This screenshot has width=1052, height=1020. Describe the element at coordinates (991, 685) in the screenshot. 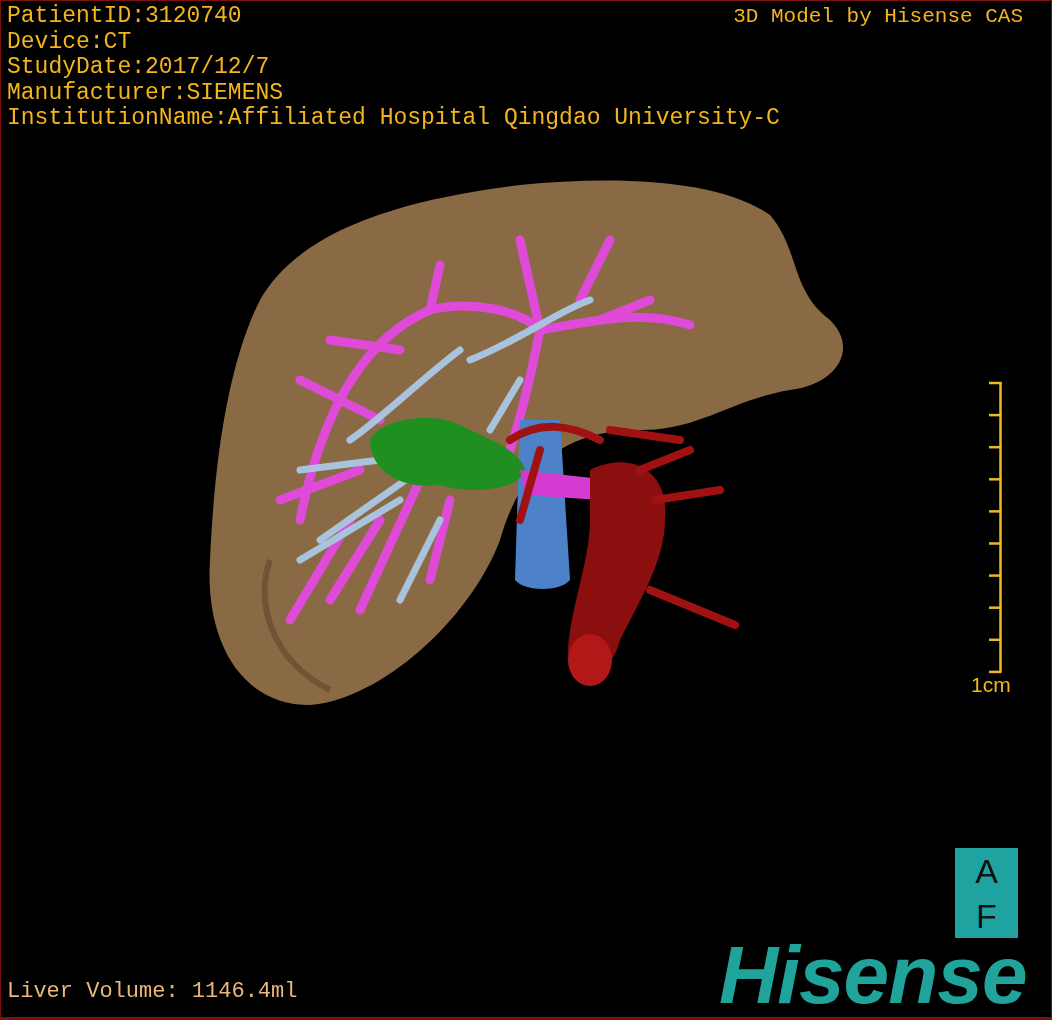

I see `scale-label: 1cm` at that location.